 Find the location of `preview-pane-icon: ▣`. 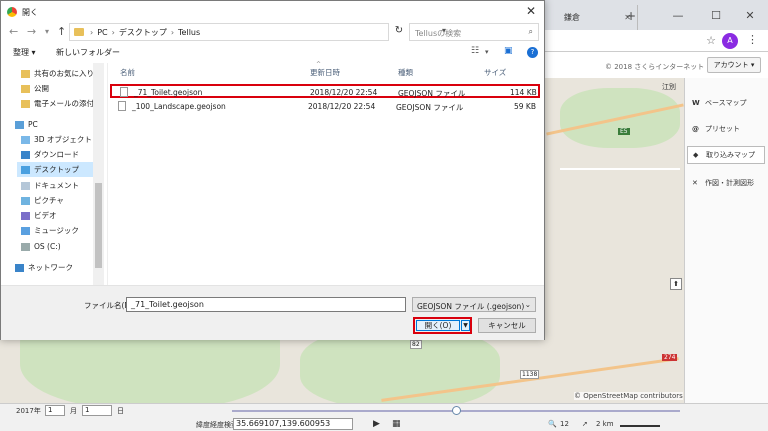

preview-pane-icon: ▣ is located at coordinates (508, 51).